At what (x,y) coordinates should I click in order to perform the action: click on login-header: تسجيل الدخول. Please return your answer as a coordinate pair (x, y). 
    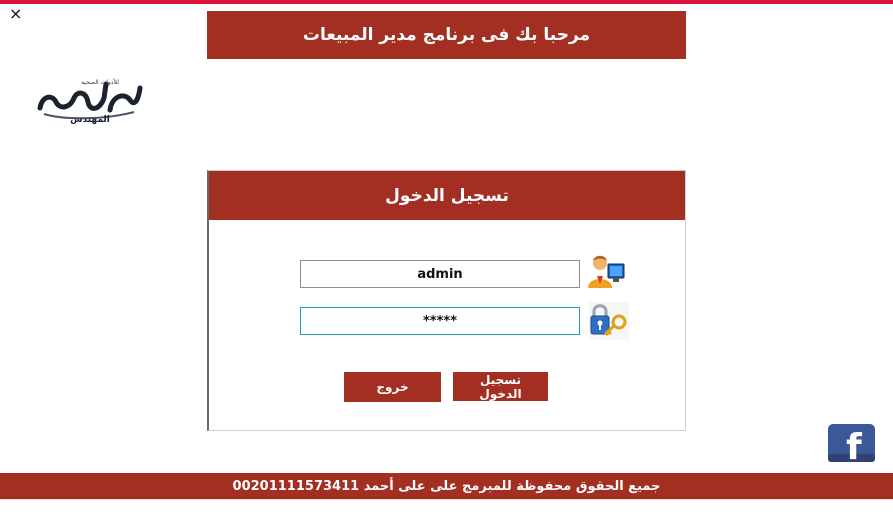
    Looking at the image, I should click on (447, 195).